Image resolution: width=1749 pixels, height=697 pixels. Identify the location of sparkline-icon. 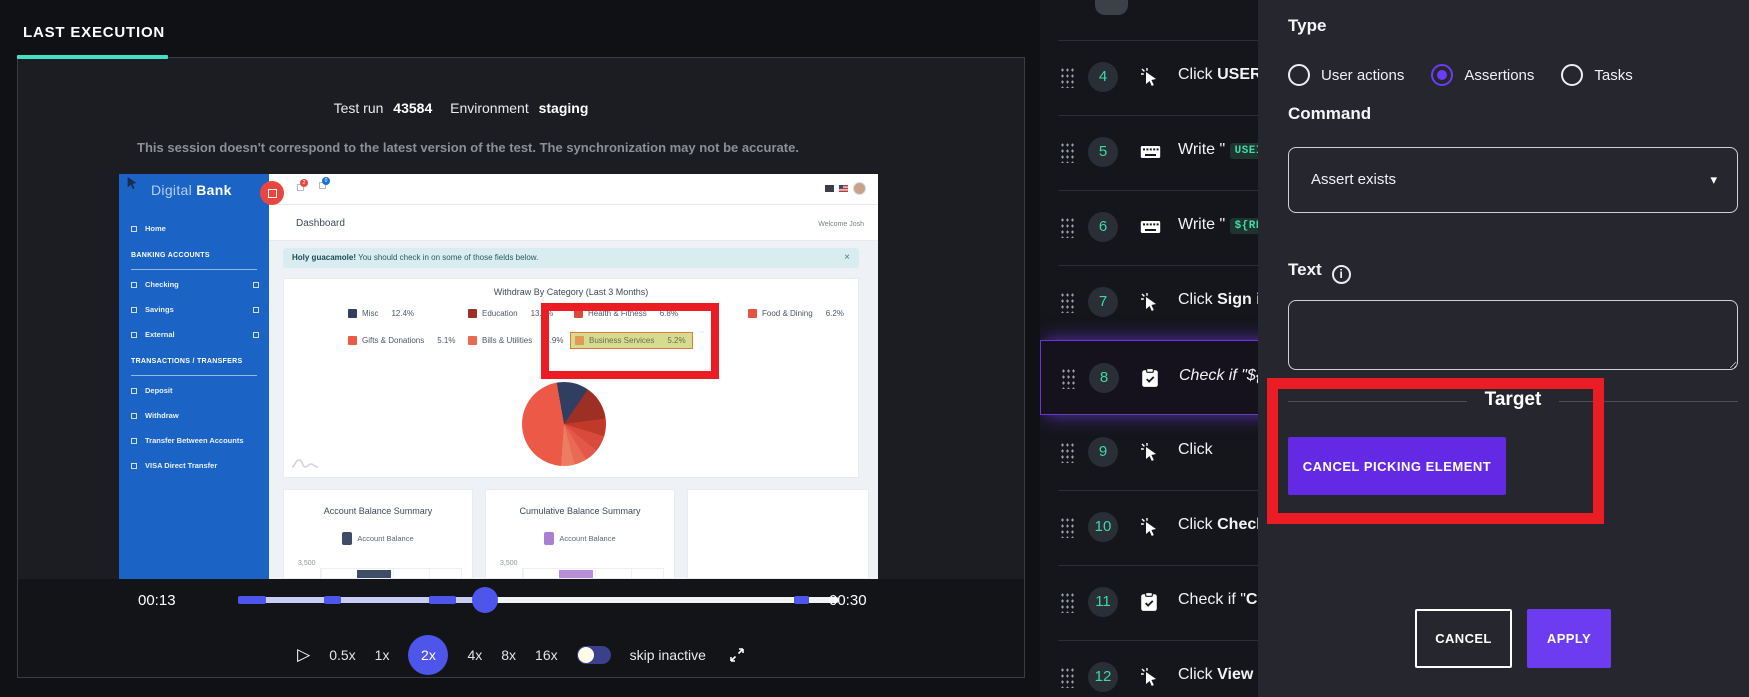
(305, 463).